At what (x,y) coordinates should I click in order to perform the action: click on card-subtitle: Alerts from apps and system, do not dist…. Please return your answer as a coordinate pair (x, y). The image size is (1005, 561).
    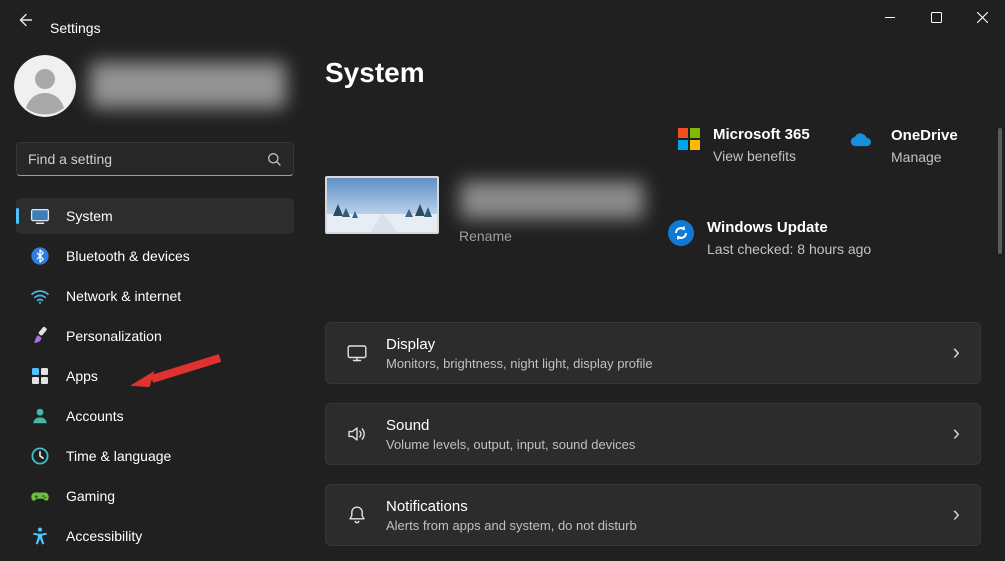
    Looking at the image, I should click on (511, 525).